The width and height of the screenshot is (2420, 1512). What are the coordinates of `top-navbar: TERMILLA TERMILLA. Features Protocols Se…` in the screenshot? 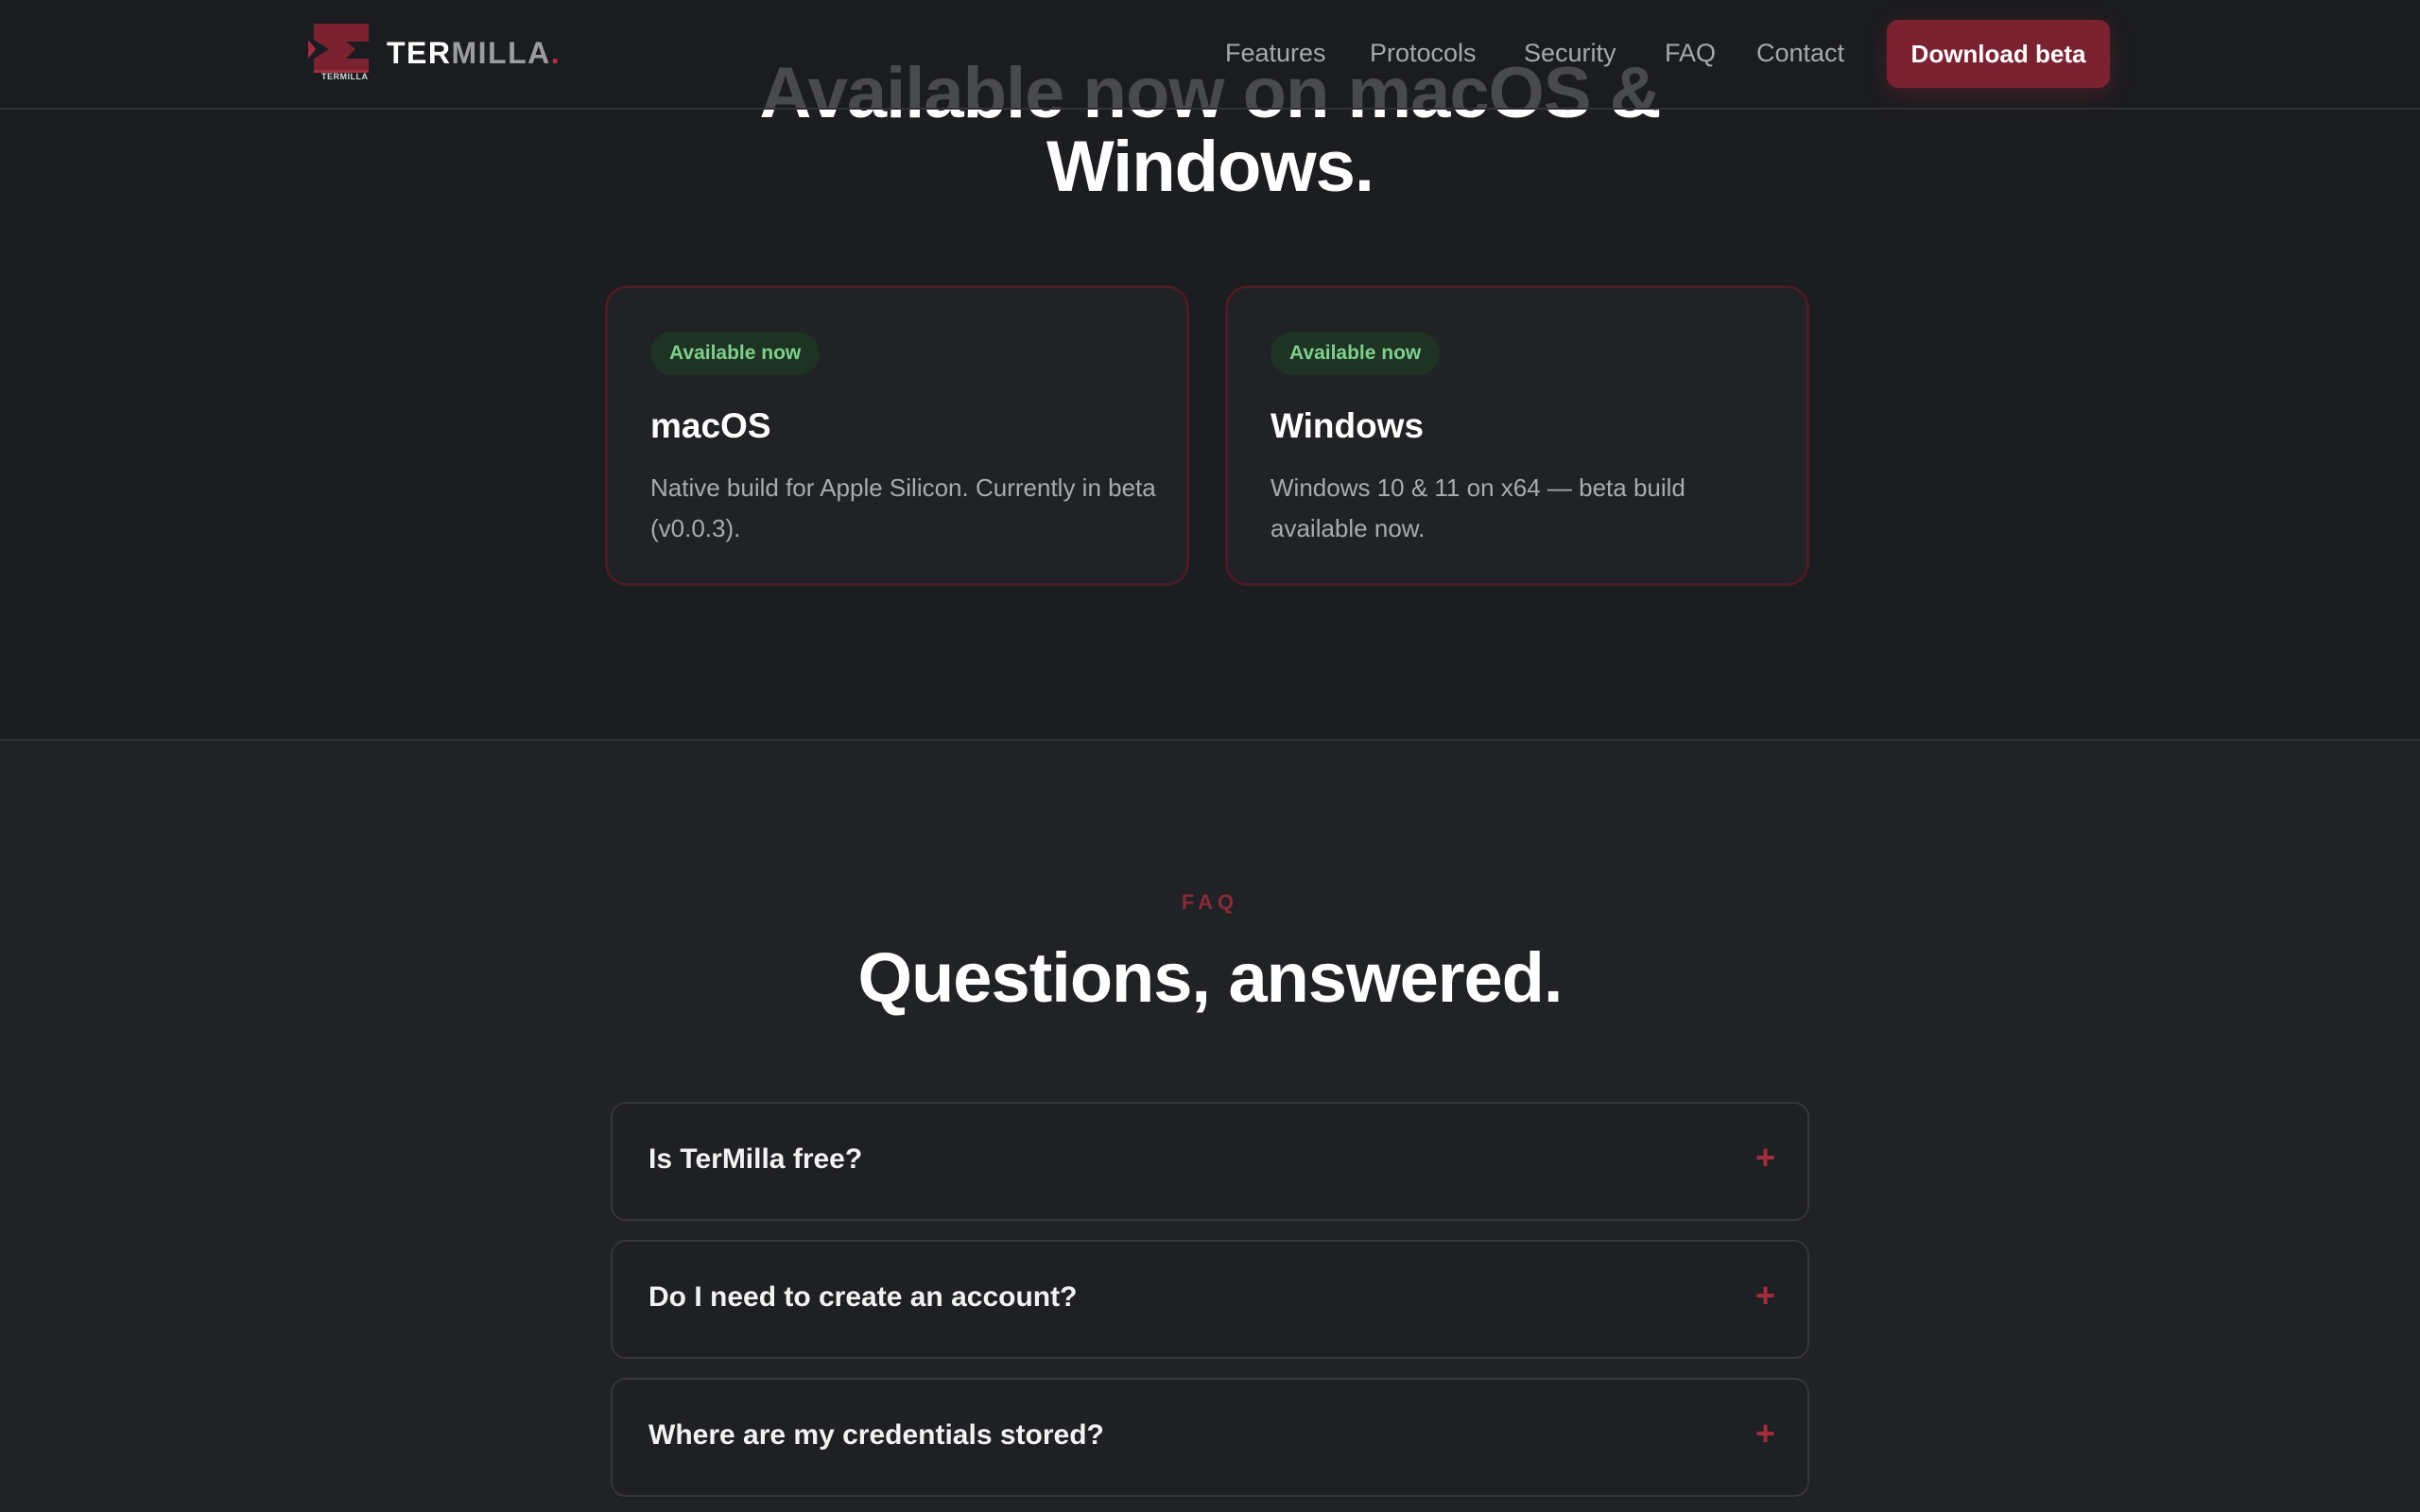 It's located at (1210, 55).